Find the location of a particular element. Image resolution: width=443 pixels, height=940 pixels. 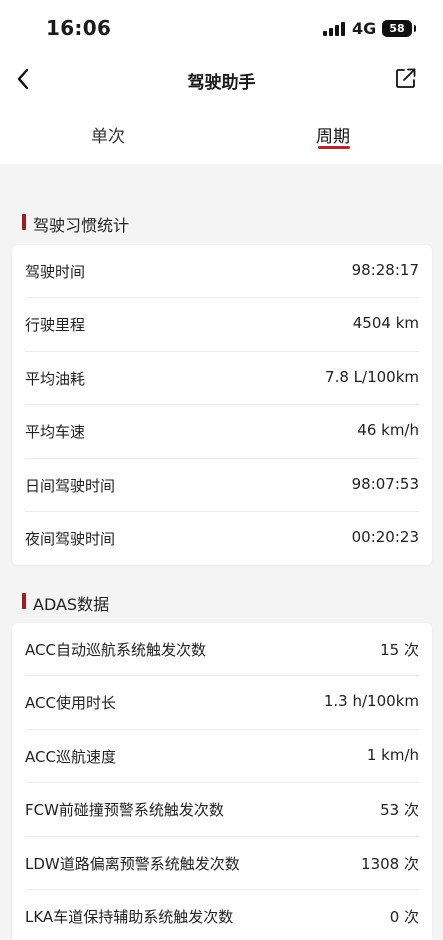

stat-value: 0 次 is located at coordinates (404, 916).